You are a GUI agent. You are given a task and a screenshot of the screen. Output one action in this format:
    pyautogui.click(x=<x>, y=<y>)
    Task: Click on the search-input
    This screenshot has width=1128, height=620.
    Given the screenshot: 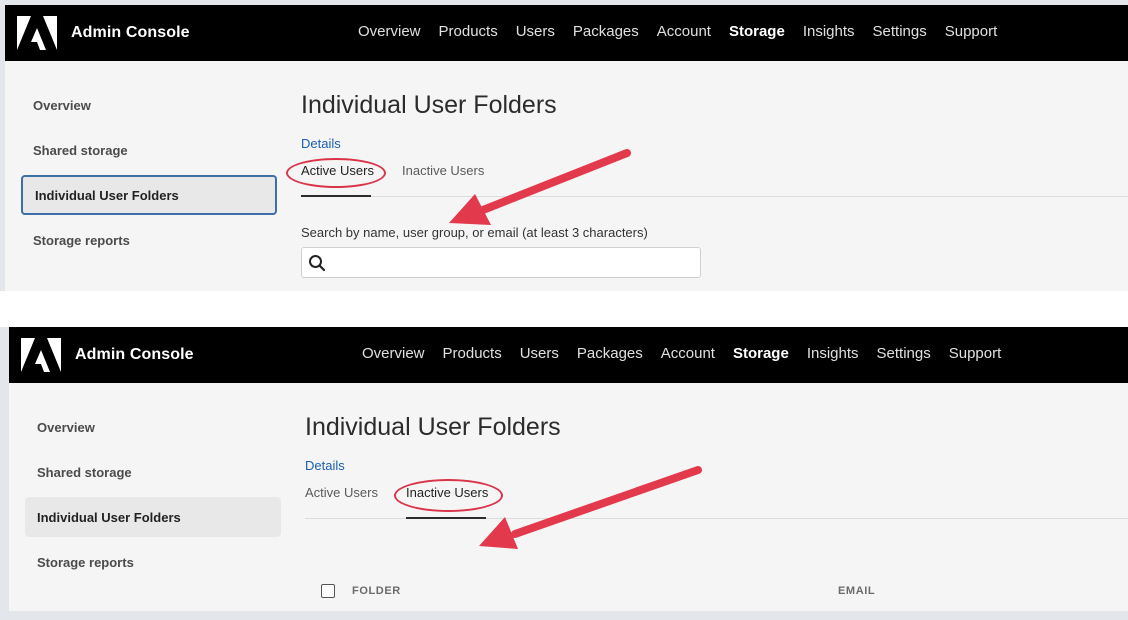 What is the action you would take?
    pyautogui.click(x=512, y=262)
    